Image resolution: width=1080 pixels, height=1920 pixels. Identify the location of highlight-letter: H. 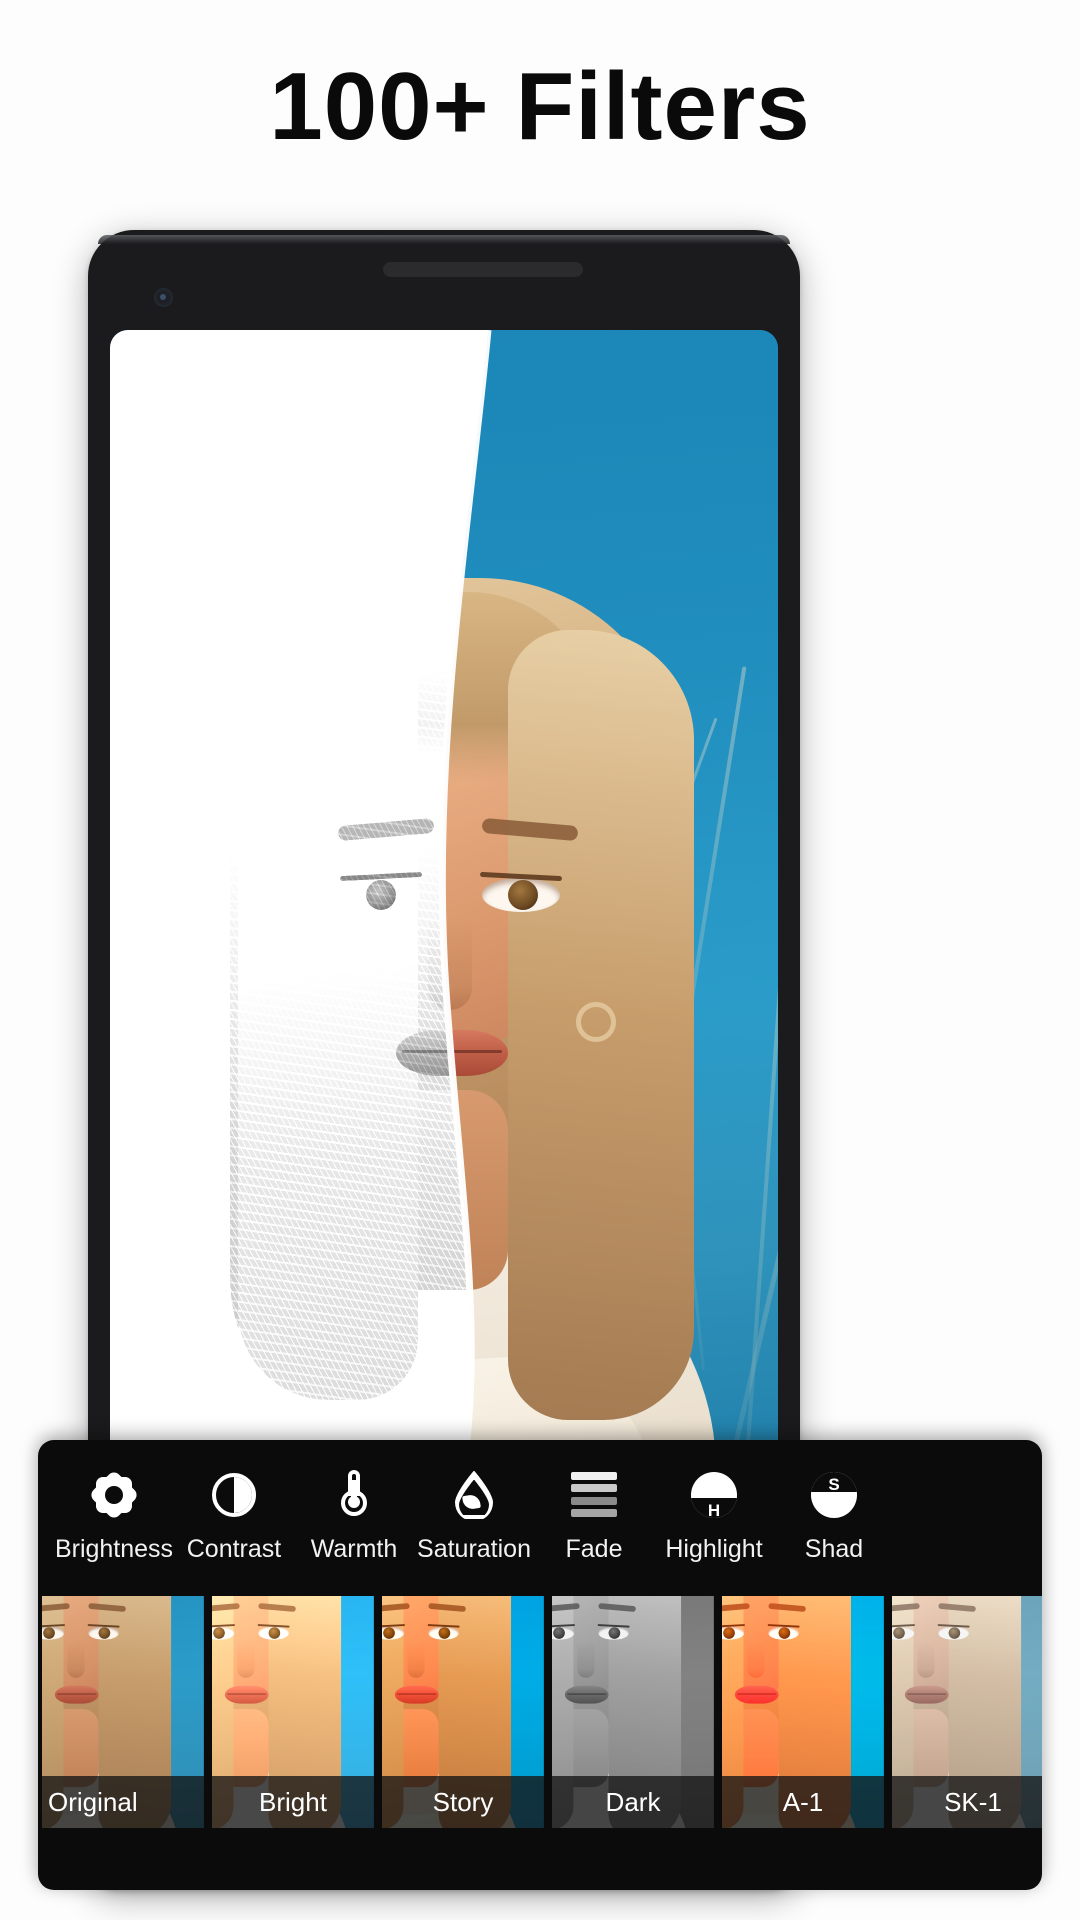
(714, 1509).